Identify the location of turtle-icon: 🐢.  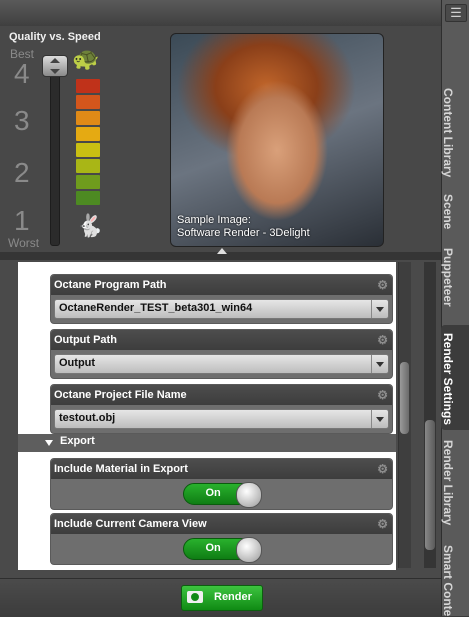
(86, 58).